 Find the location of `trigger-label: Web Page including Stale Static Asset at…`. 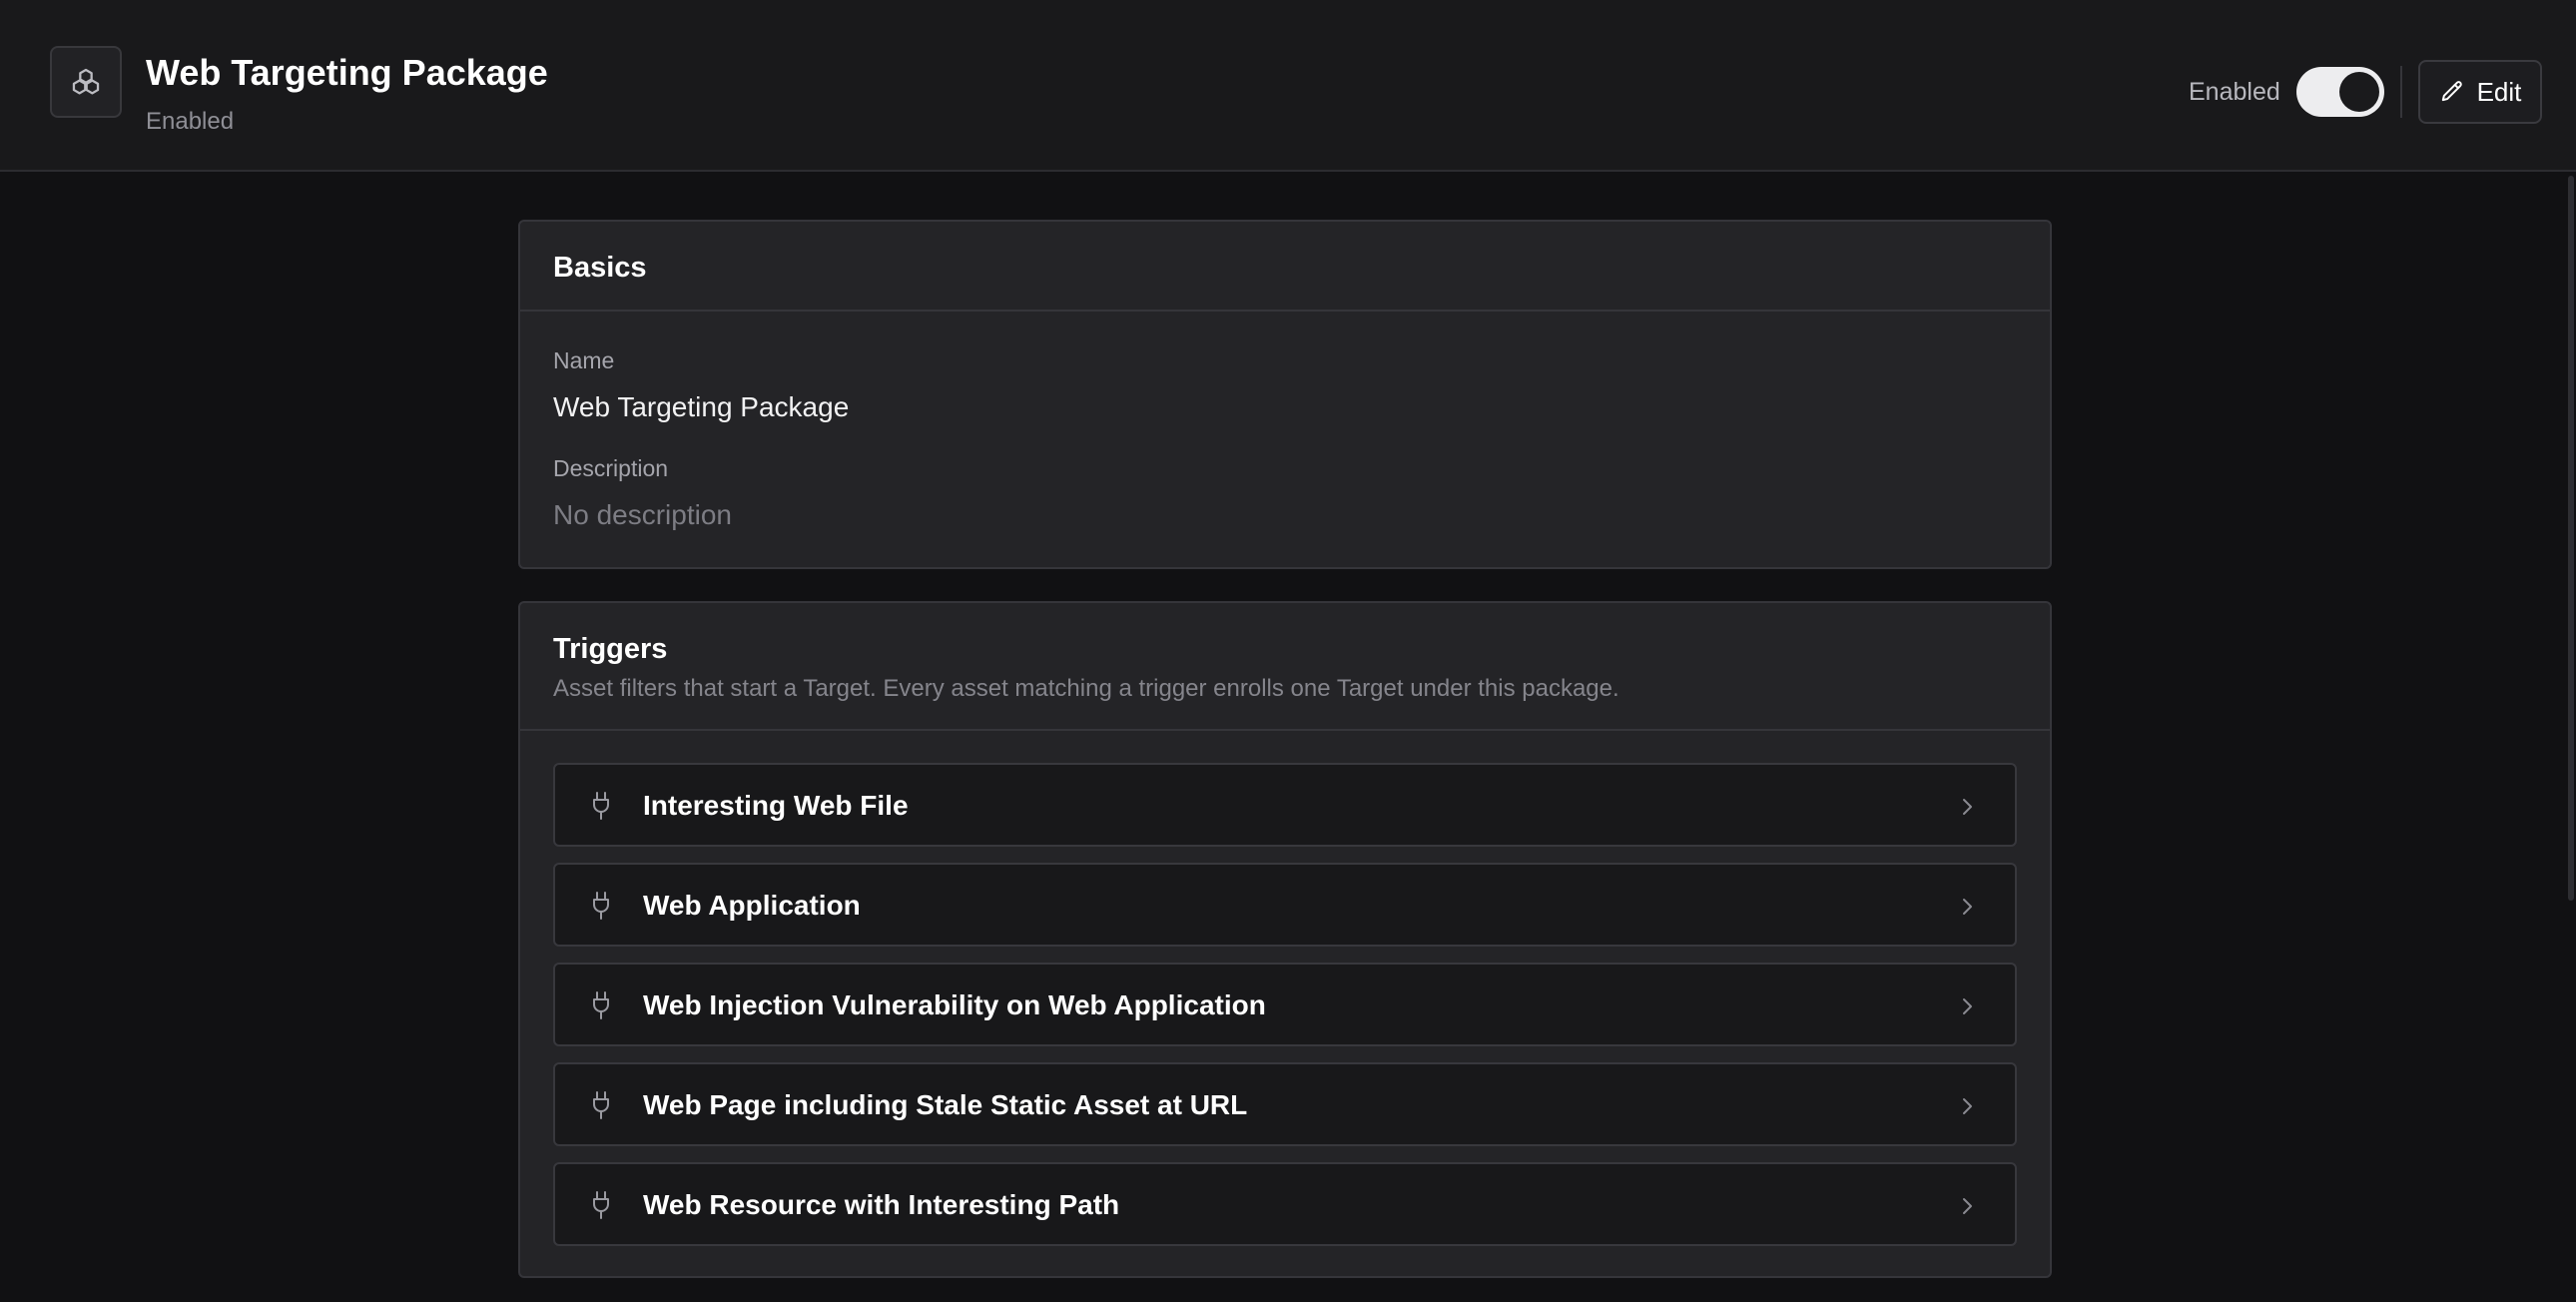

trigger-label: Web Page including Stale Static Asset at… is located at coordinates (945, 1105).